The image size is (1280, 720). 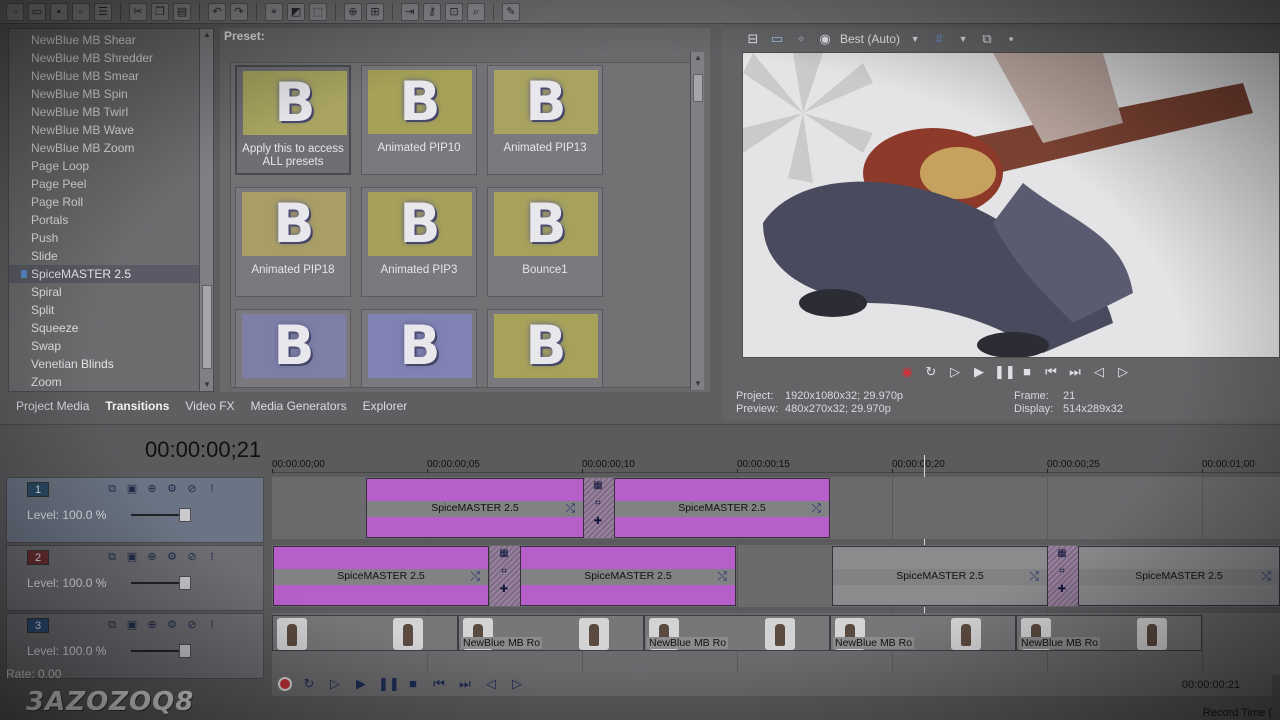 I want to click on preset-thumbnail: B Apply this to access ALL presets, so click(x=293, y=120).